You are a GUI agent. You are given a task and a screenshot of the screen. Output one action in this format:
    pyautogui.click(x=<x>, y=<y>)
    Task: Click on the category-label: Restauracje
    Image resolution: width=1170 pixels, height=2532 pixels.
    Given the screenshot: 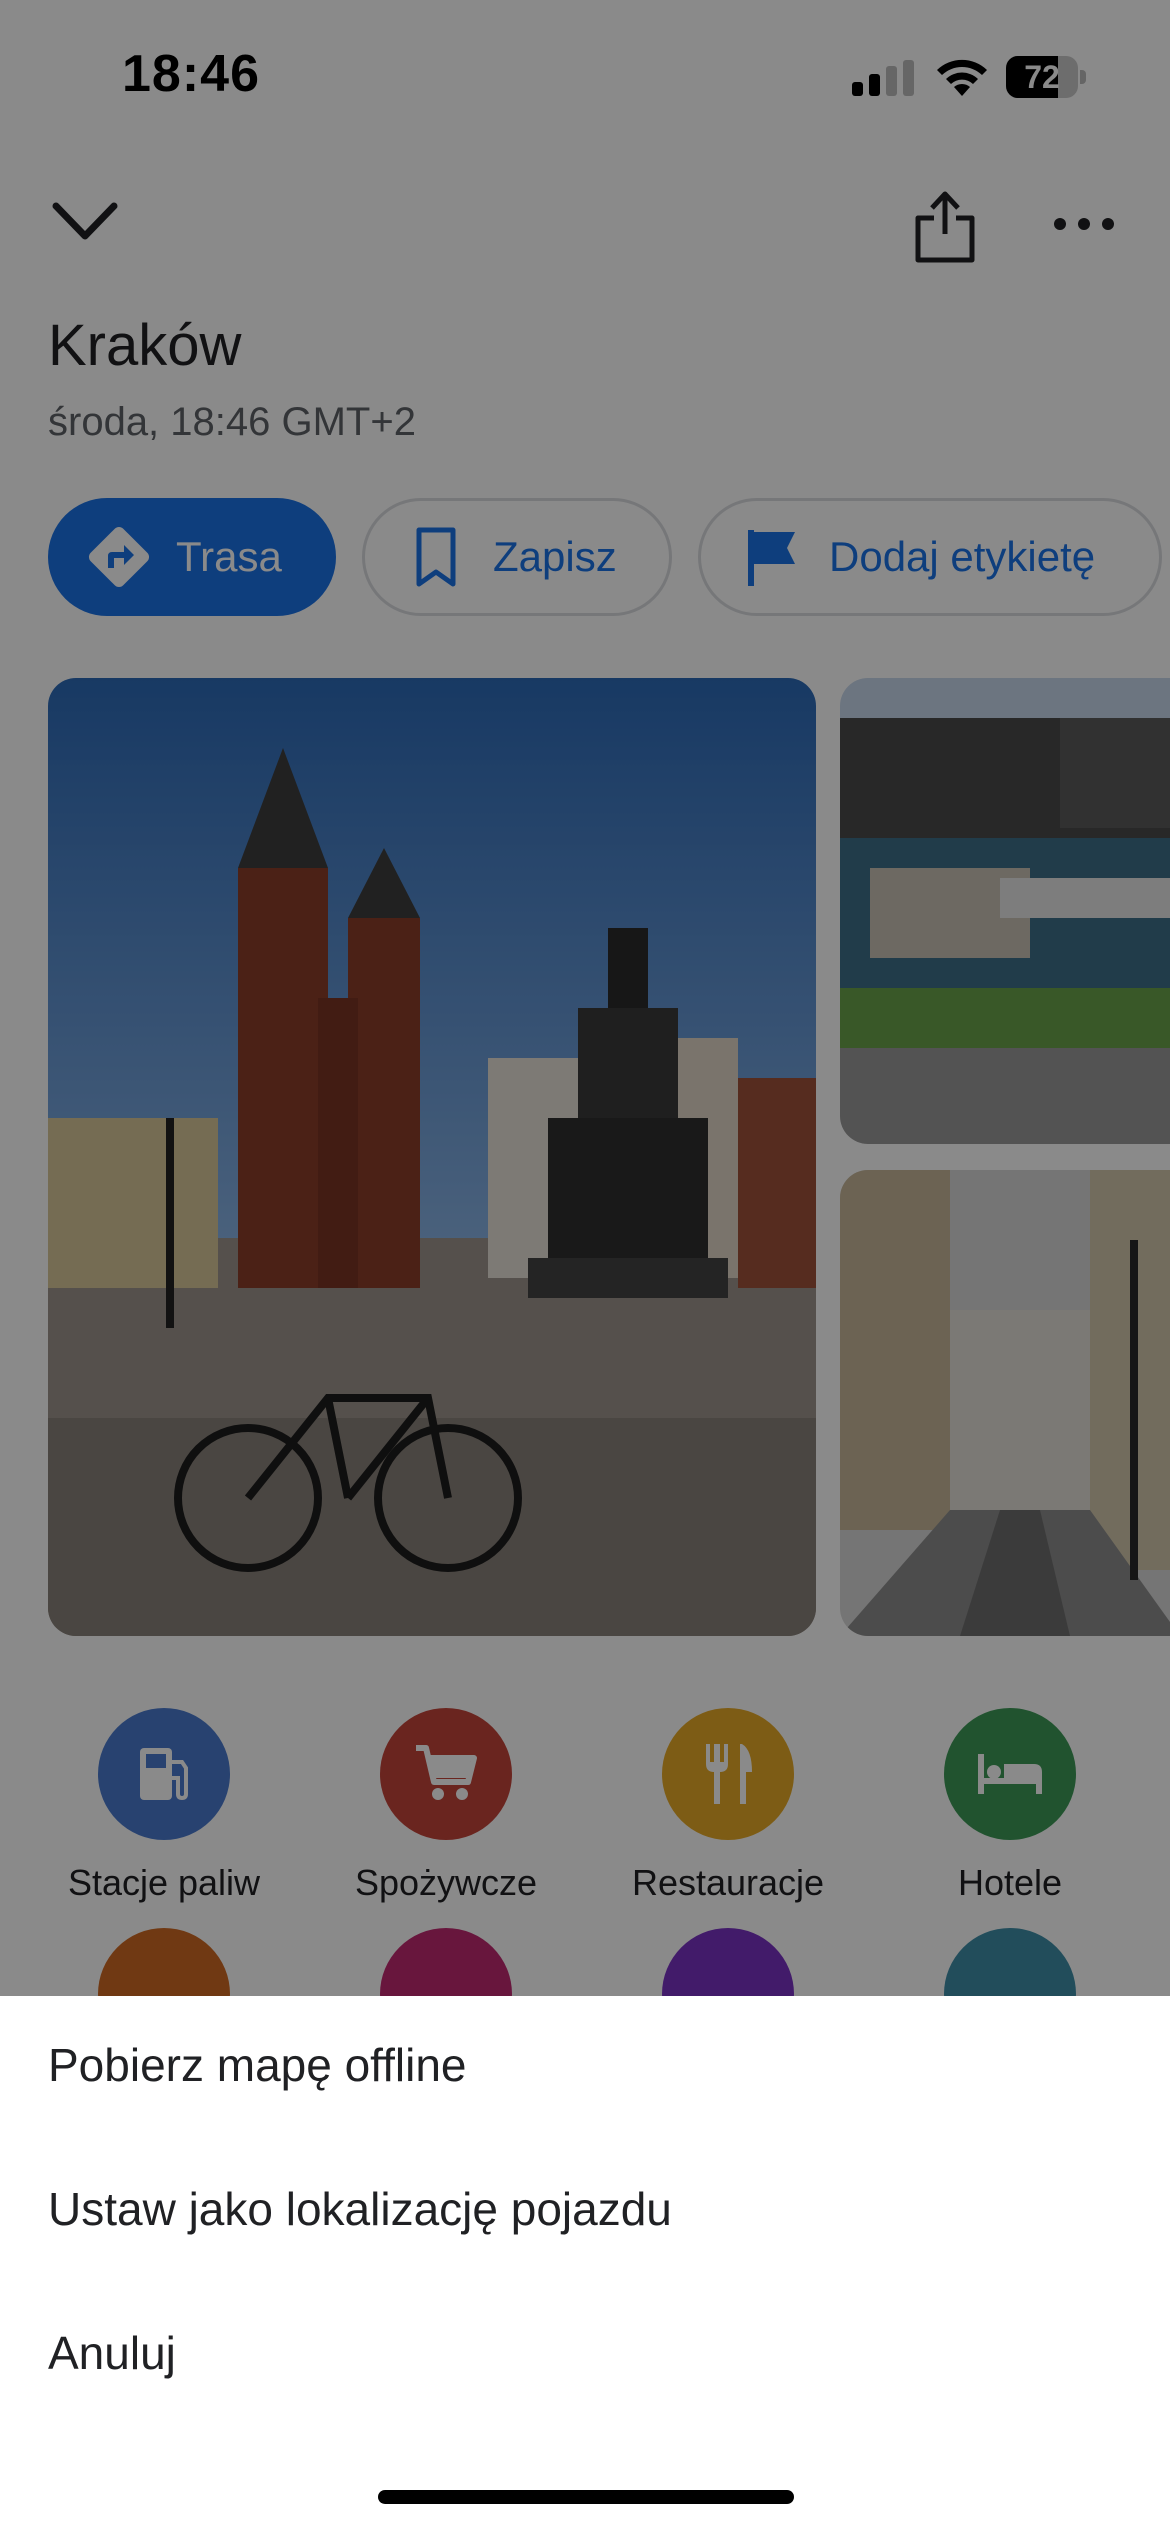 What is the action you would take?
    pyautogui.click(x=728, y=1882)
    